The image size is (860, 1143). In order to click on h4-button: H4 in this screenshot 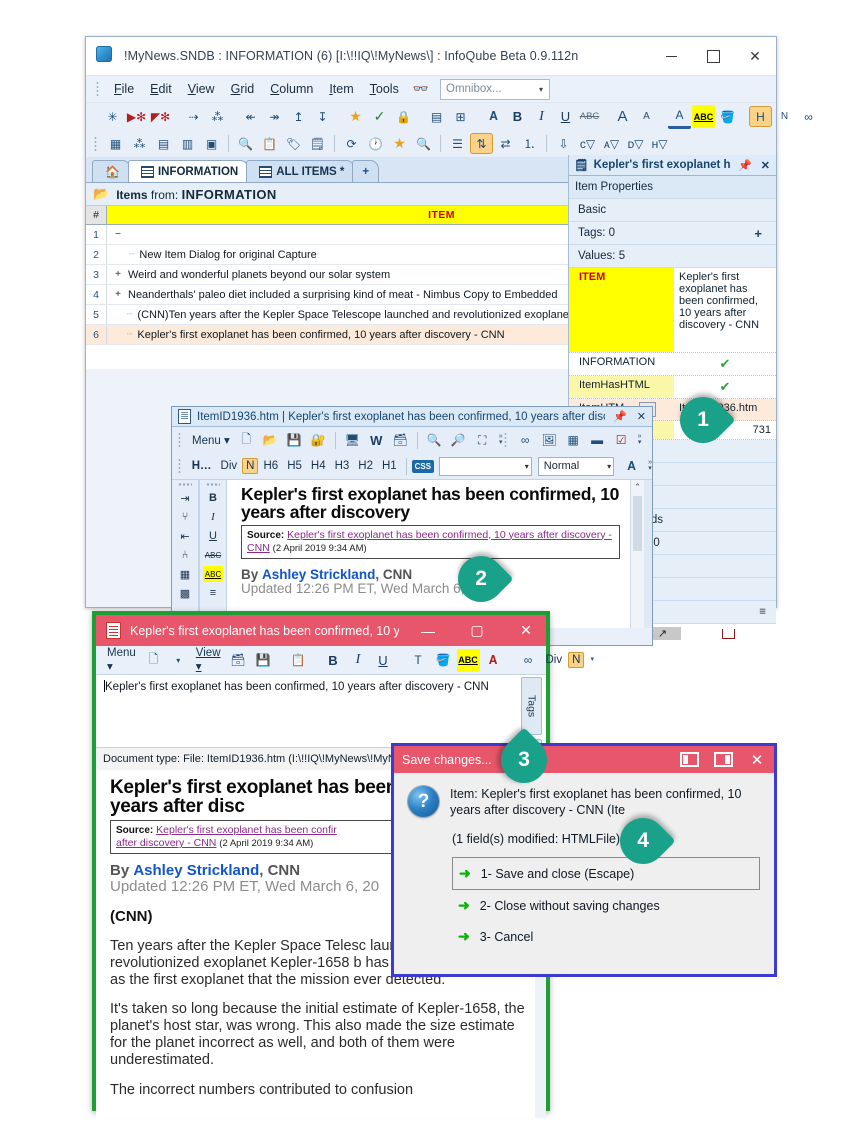, I will do `click(318, 466)`.